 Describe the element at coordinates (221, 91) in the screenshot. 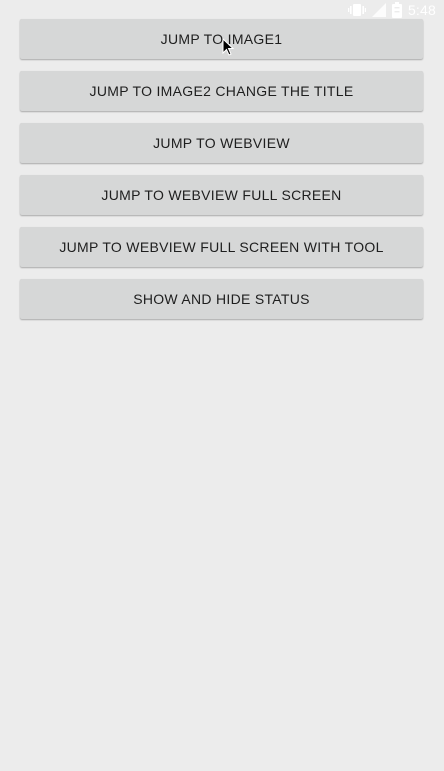

I see `jump-to-image2-change-title-button: JUMP TO IMAGE2 CHANGE THE TITLE` at that location.